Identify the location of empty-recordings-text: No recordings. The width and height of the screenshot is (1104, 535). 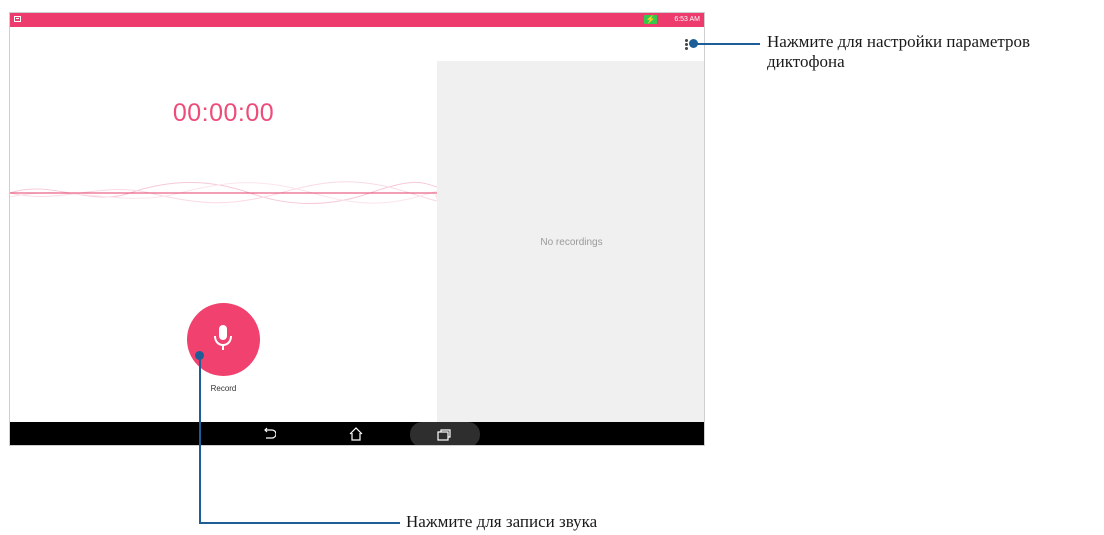
(571, 242).